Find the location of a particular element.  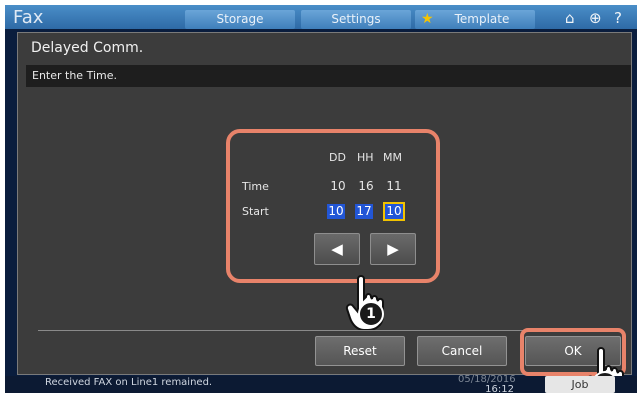

reset-button: Reset is located at coordinates (360, 351).